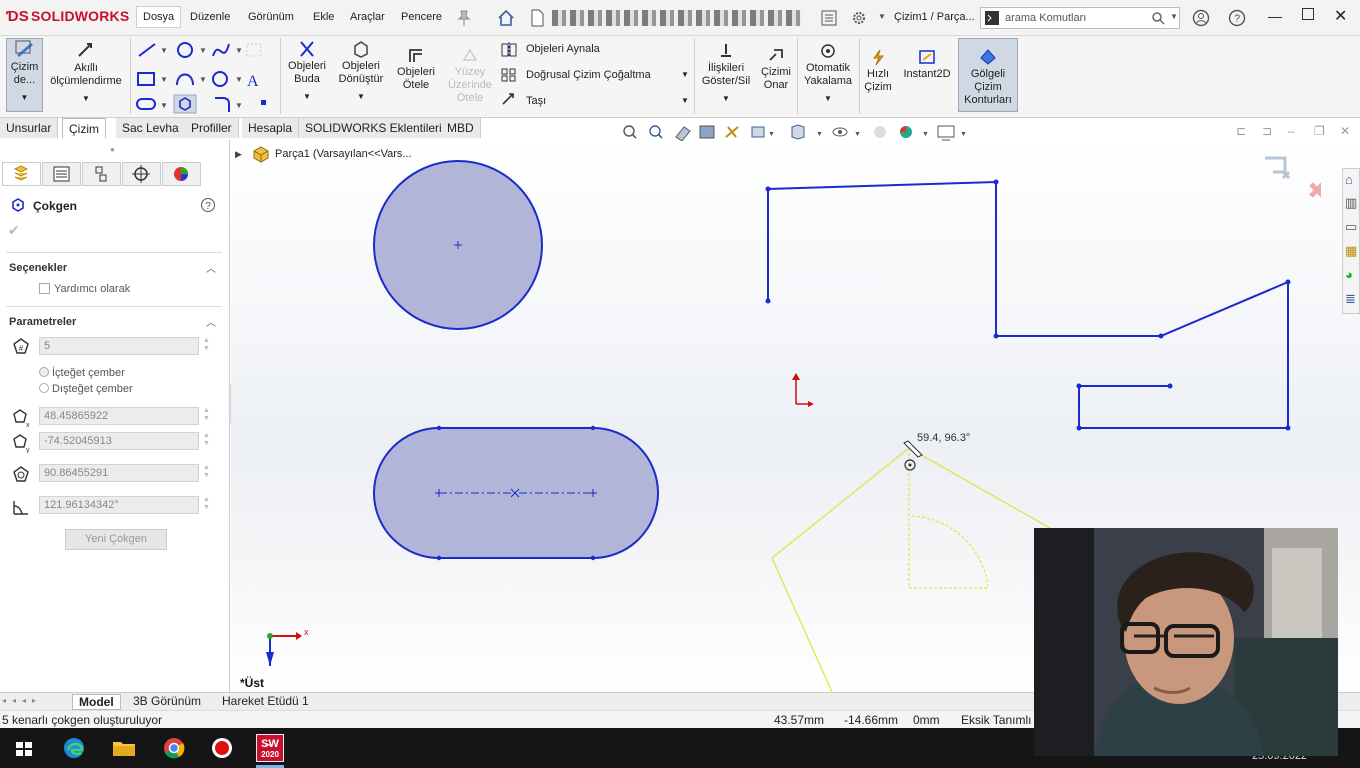 The image size is (1360, 768). I want to click on home-icon: ⌂, so click(1349, 179).